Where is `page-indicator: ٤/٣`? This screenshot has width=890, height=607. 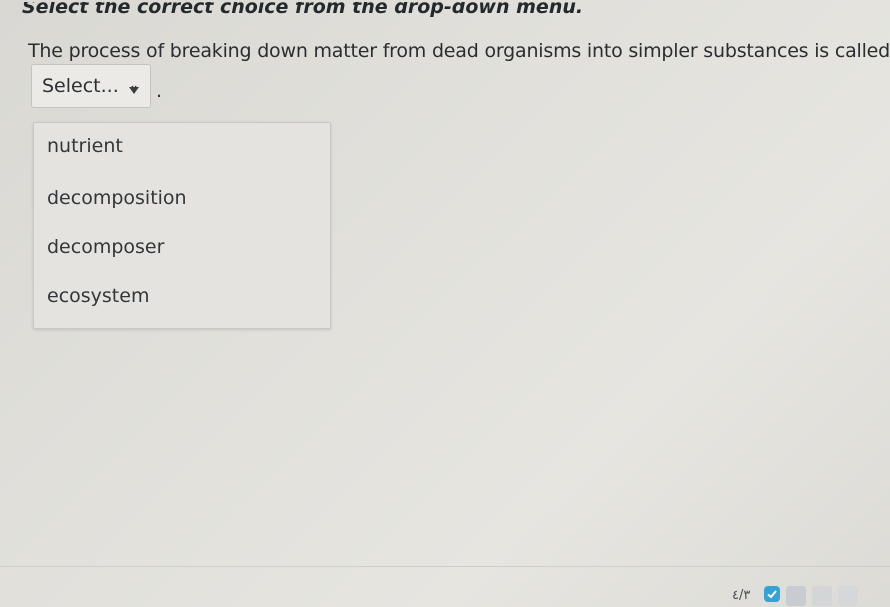 page-indicator: ٤/٣ is located at coordinates (741, 595).